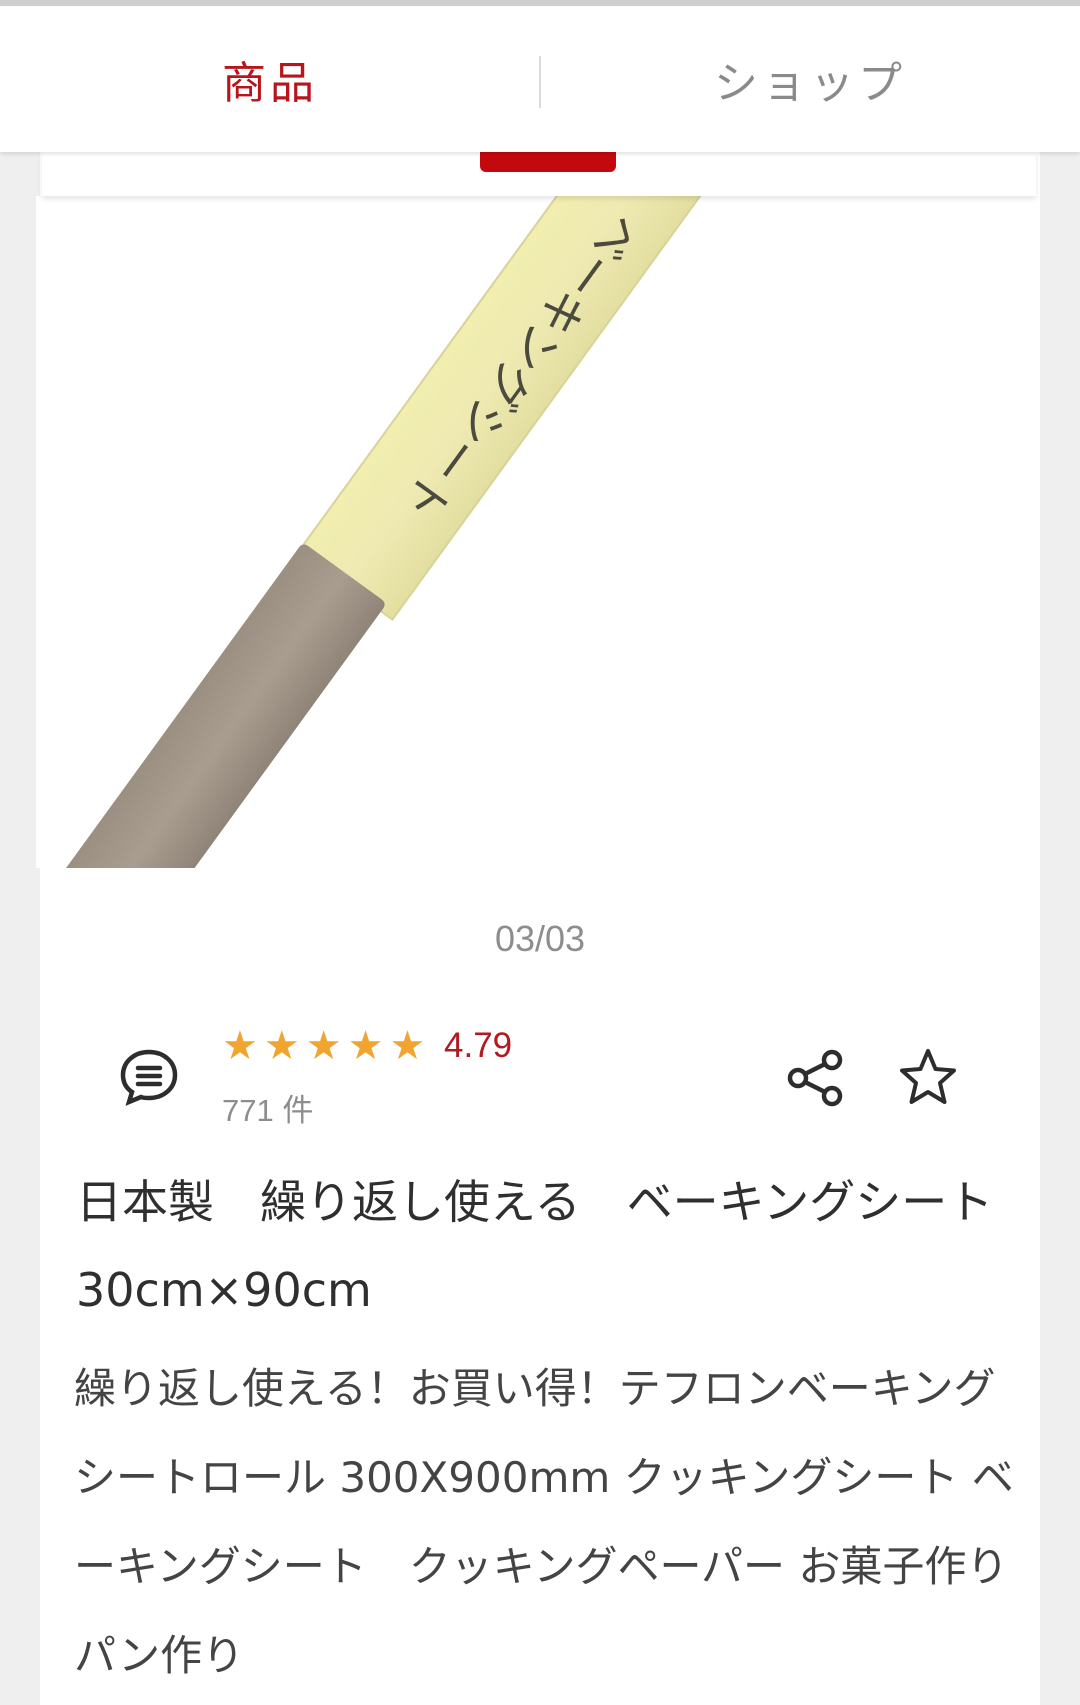  I want to click on comment-icon, so click(149, 1077).